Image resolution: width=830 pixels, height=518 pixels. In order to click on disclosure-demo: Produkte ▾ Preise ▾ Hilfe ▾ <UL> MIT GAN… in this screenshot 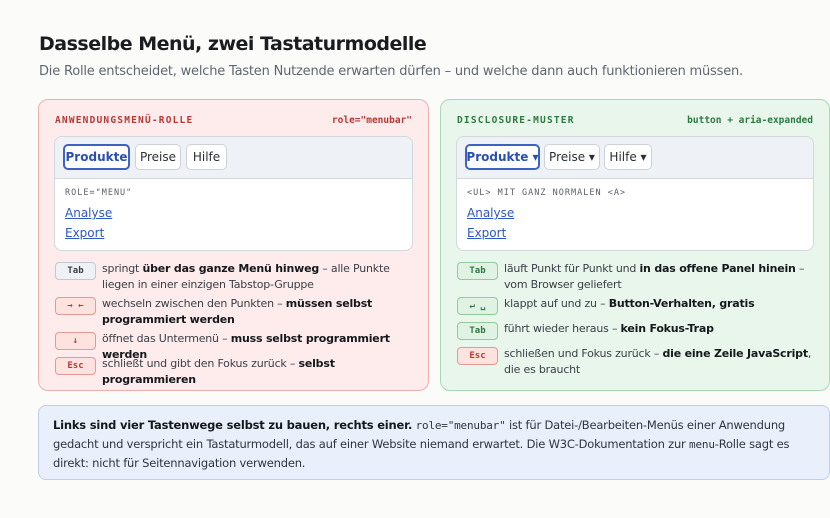, I will do `click(635, 193)`.